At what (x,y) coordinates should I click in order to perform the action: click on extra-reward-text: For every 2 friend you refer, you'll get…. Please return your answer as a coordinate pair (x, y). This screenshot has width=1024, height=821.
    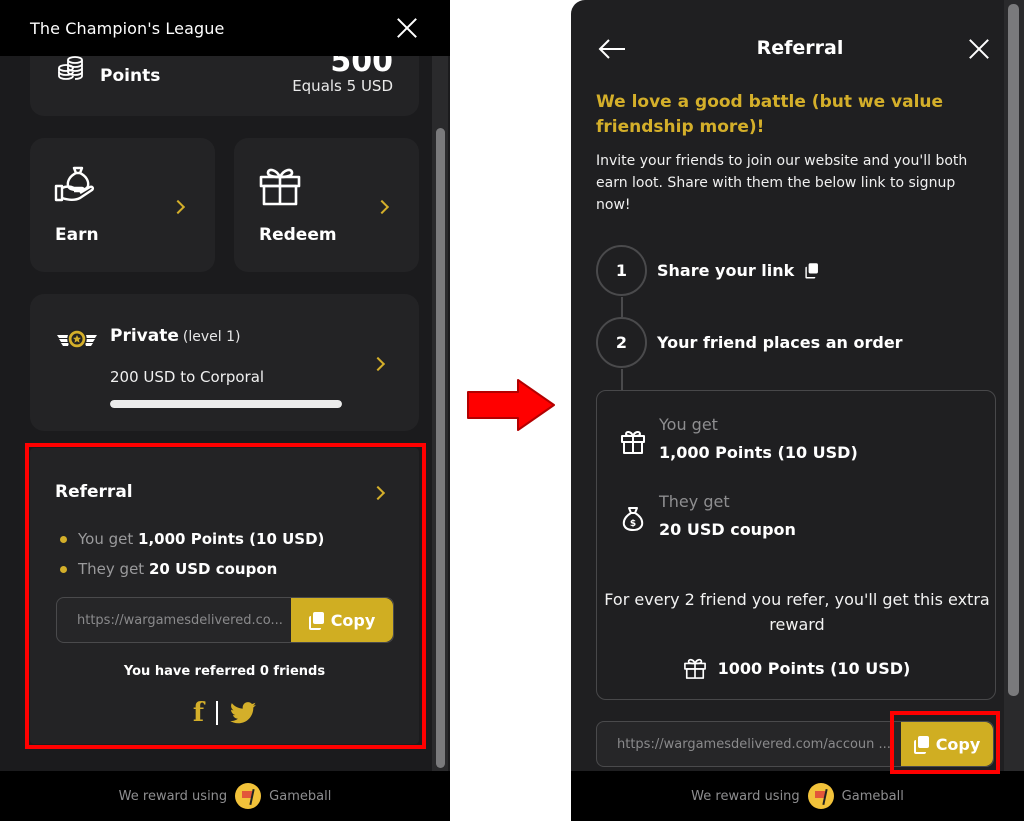
    Looking at the image, I should click on (797, 612).